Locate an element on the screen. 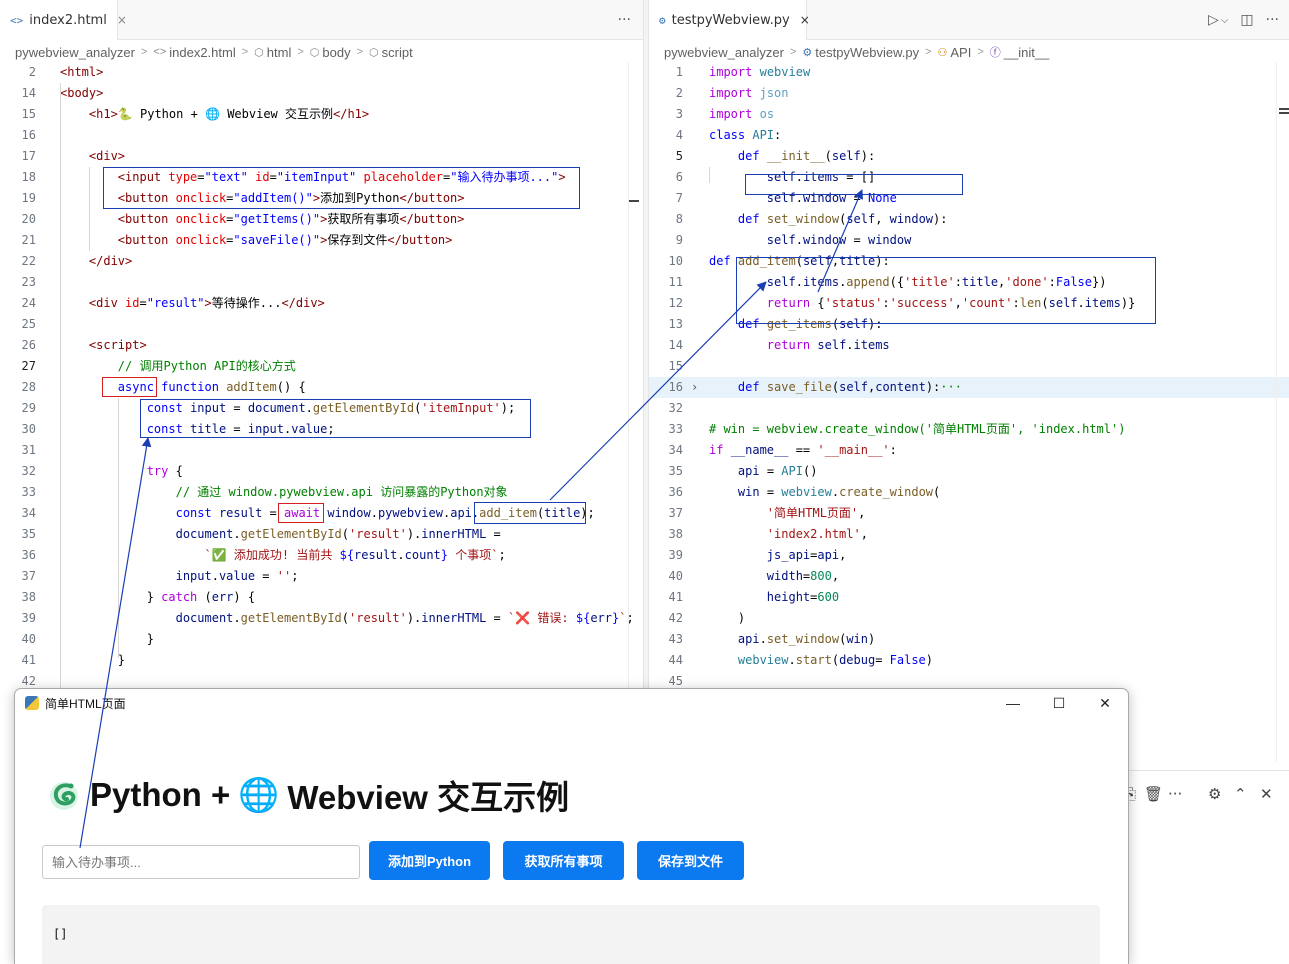 The height and width of the screenshot is (964, 1289). code-line: 41 height=600 is located at coordinates (969, 597).